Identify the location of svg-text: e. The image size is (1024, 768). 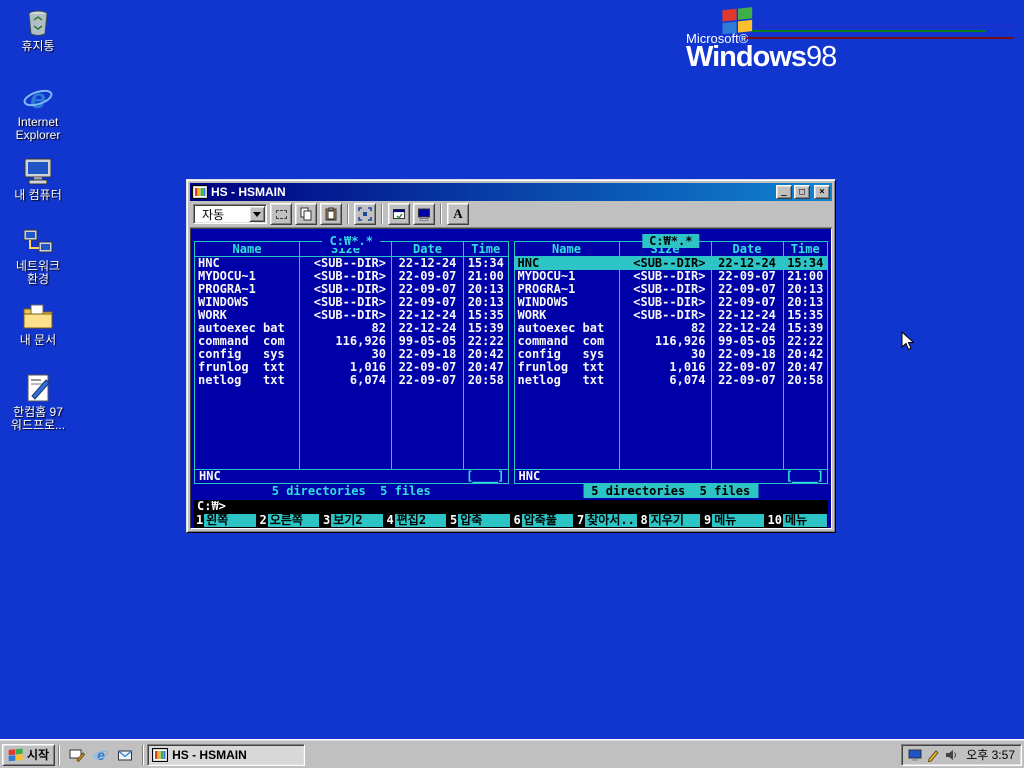
(38, 98).